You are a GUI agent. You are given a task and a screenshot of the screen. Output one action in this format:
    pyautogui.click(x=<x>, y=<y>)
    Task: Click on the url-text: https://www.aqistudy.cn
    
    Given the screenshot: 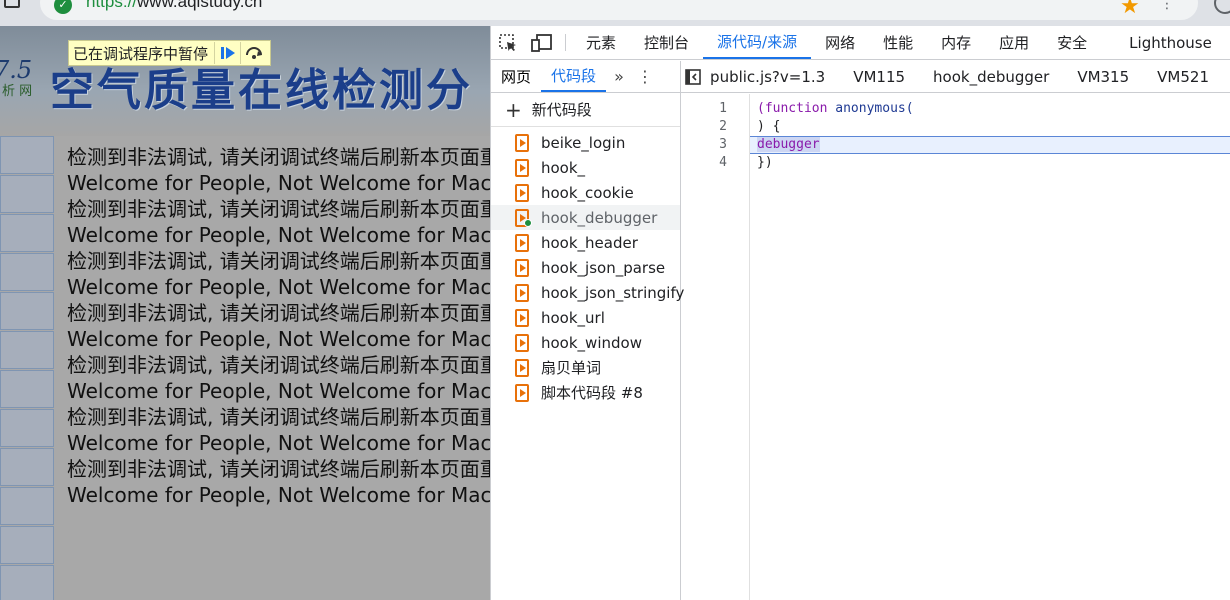 What is the action you would take?
    pyautogui.click(x=174, y=6)
    